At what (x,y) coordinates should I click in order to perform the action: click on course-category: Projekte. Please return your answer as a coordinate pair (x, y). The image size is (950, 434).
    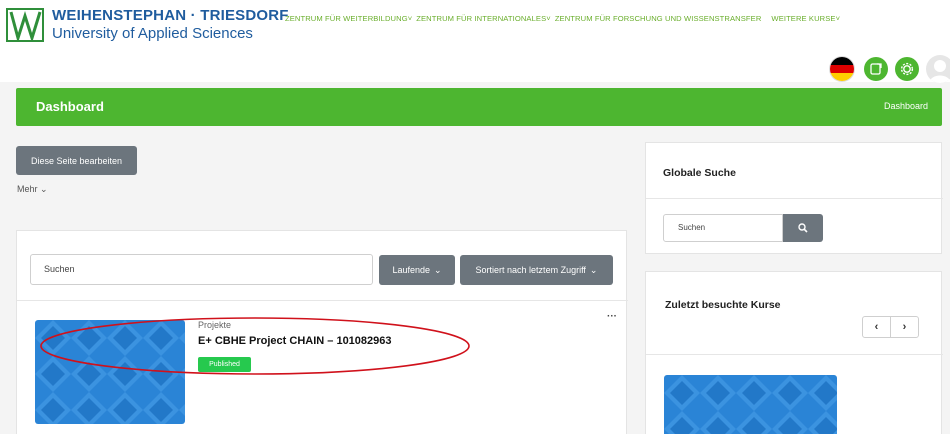
    Looking at the image, I should click on (215, 325).